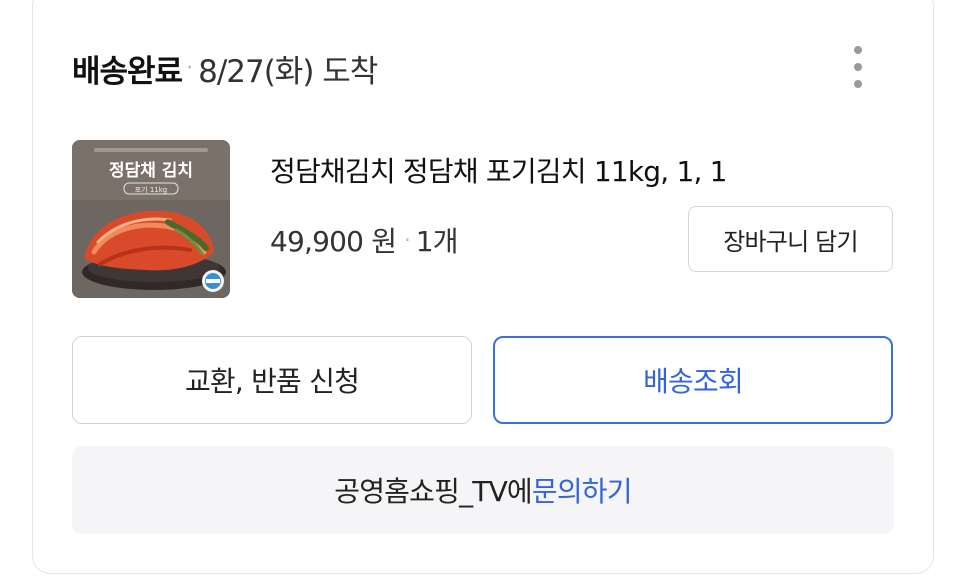 The width and height of the screenshot is (966, 582). What do you see at coordinates (151, 171) in the screenshot?
I see `image-title-text: 정담채 김치` at bounding box center [151, 171].